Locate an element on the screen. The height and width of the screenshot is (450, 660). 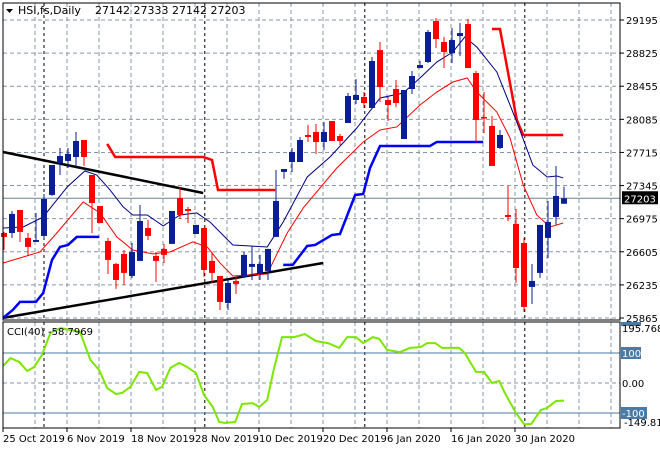
date-tick-label: 18 Nov 2019 is located at coordinates (163, 439).